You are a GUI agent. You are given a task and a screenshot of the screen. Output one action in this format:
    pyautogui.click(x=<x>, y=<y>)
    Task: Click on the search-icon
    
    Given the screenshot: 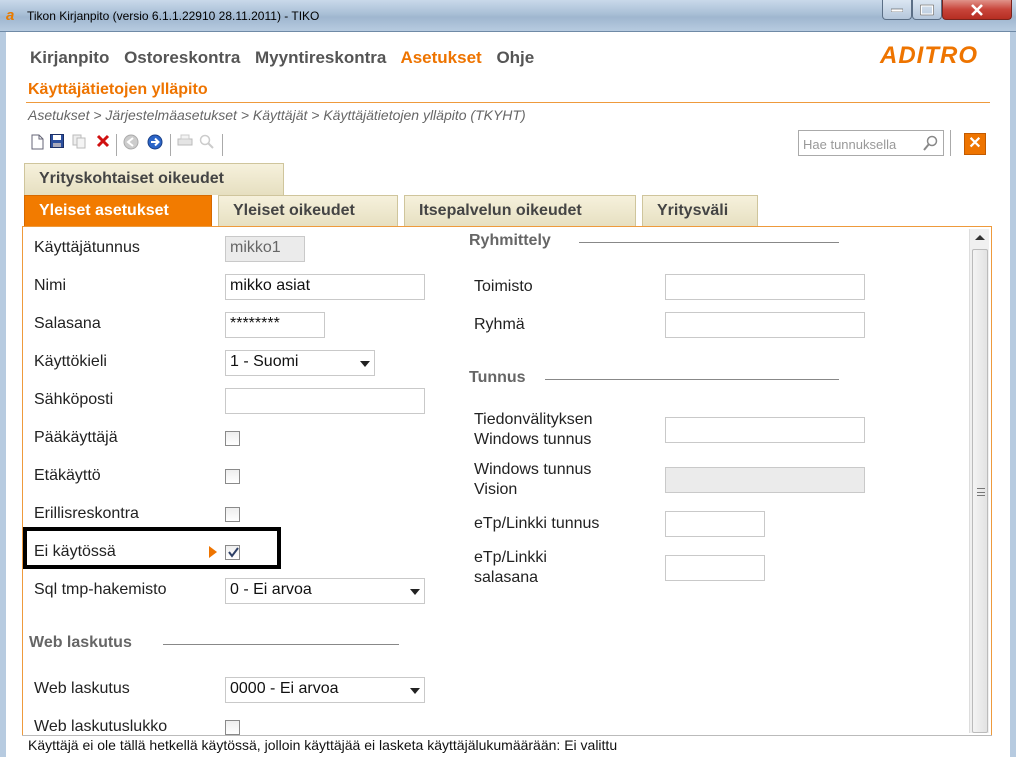 What is the action you would take?
    pyautogui.click(x=930, y=143)
    